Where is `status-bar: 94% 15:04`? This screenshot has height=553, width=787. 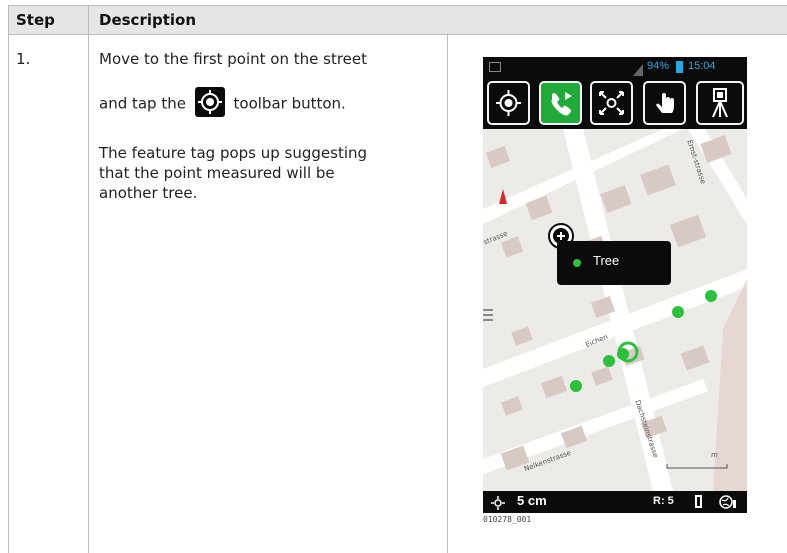
status-bar: 94% 15:04 is located at coordinates (615, 67).